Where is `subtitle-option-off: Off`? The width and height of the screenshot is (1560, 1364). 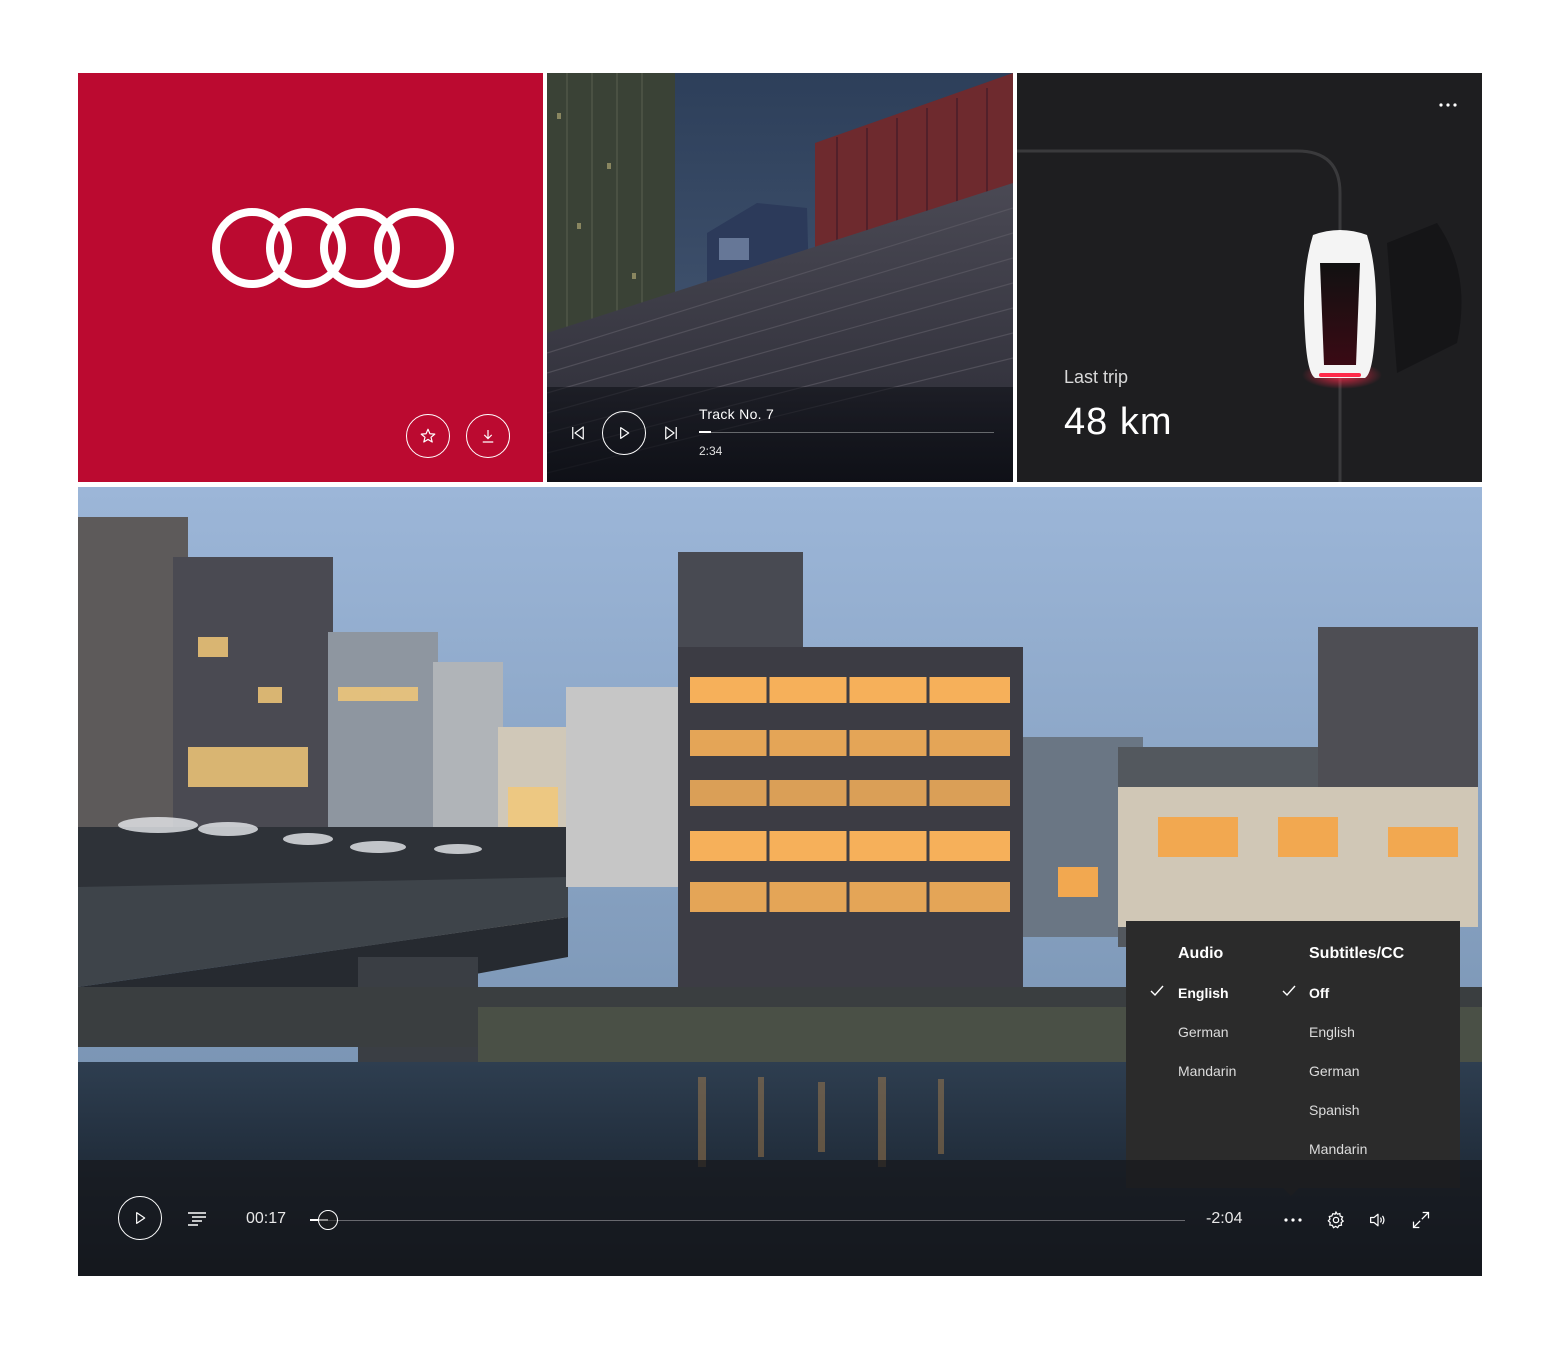 subtitle-option-off: Off is located at coordinates (1319, 993).